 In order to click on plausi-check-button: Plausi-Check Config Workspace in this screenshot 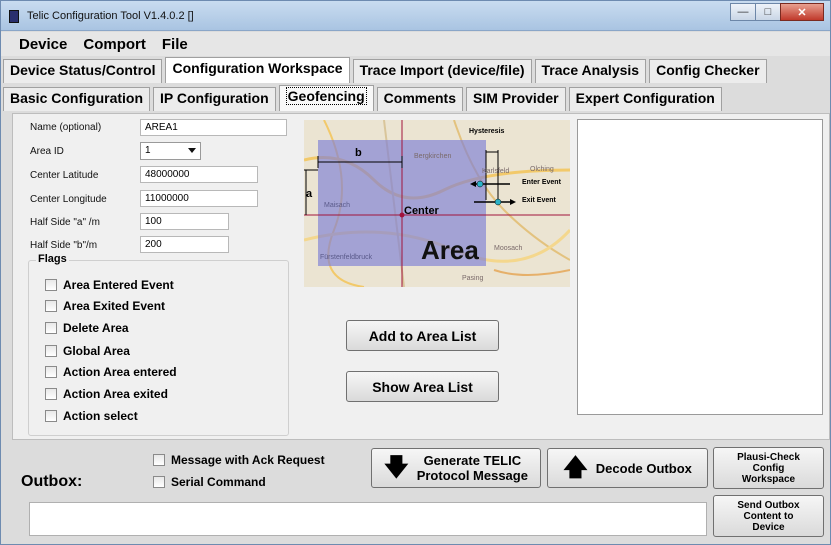, I will do `click(768, 468)`.